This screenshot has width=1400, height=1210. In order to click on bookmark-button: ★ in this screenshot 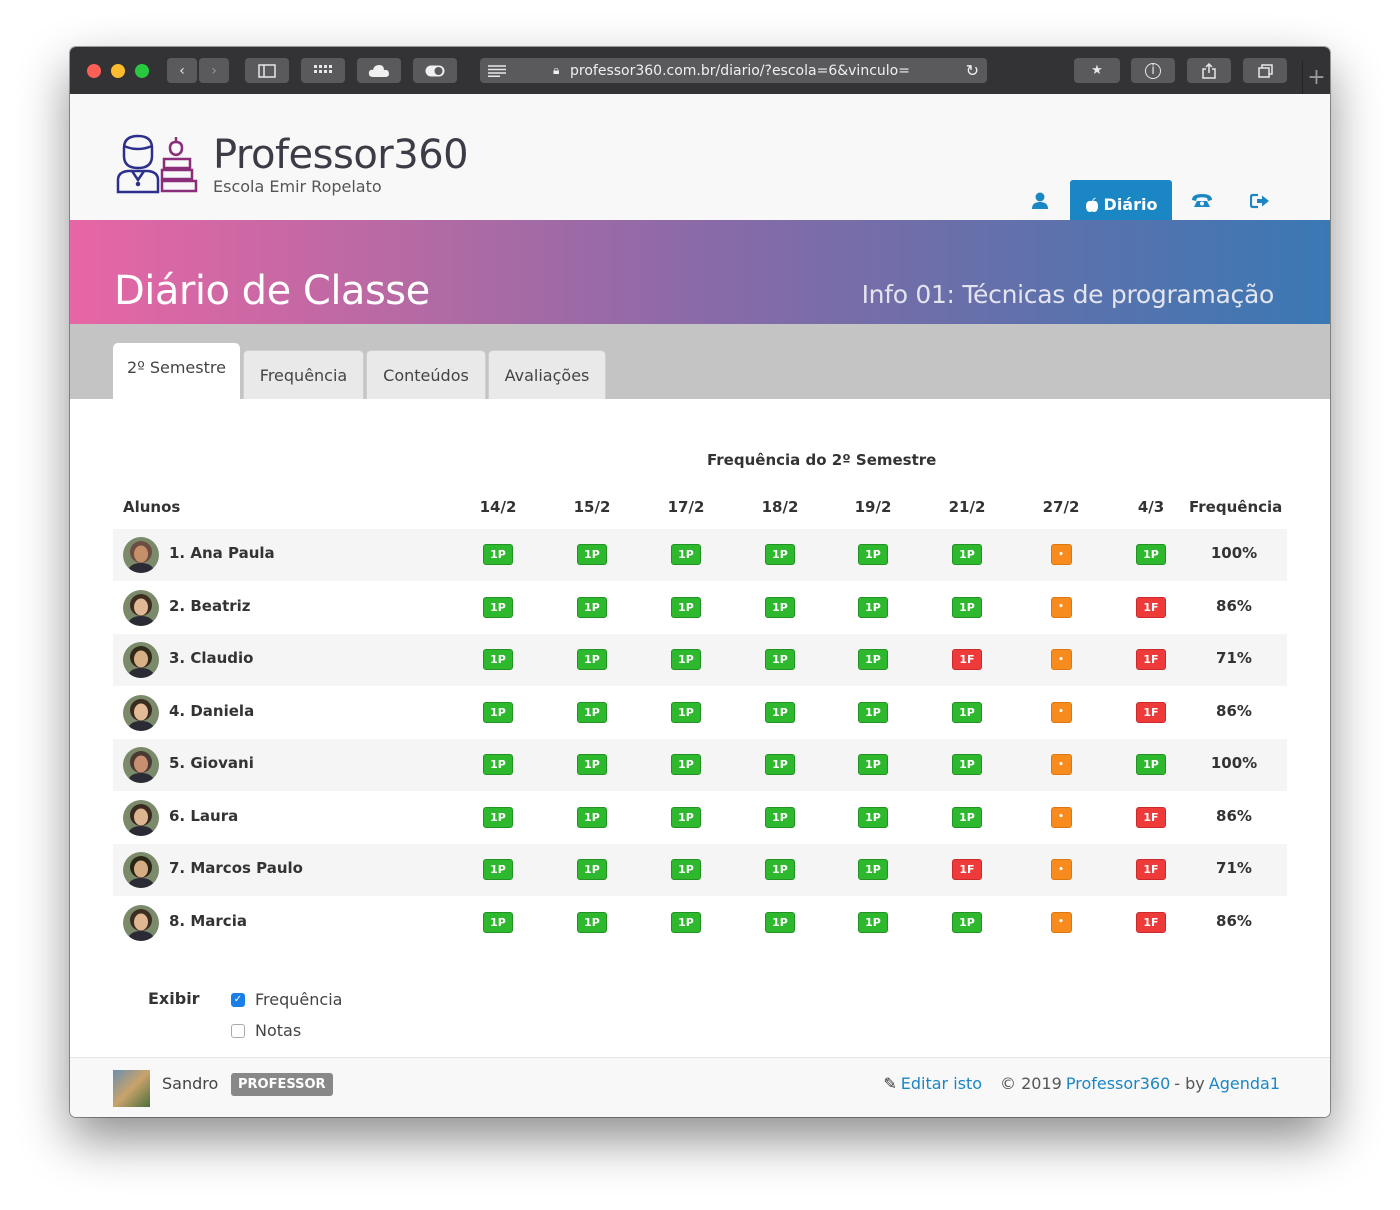, I will do `click(1097, 70)`.